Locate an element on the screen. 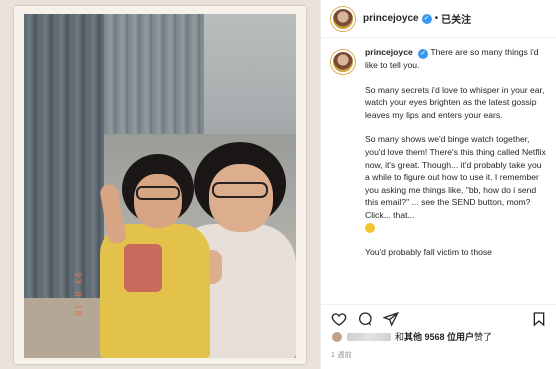 The image size is (556, 369). photo-mother-glasses is located at coordinates (240, 190).